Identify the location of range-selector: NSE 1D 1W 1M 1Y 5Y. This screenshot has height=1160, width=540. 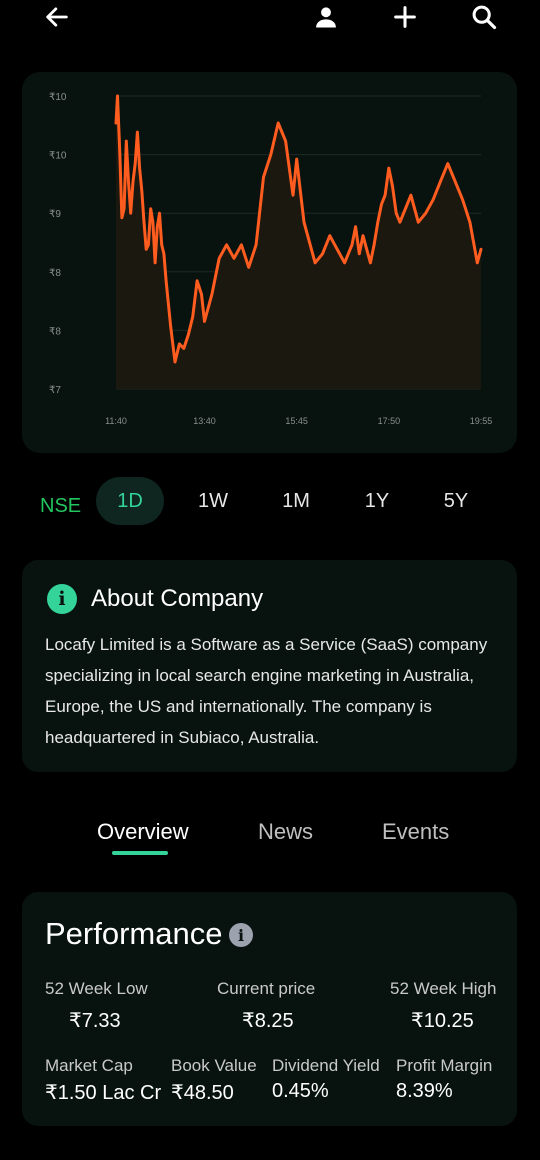
(270, 502).